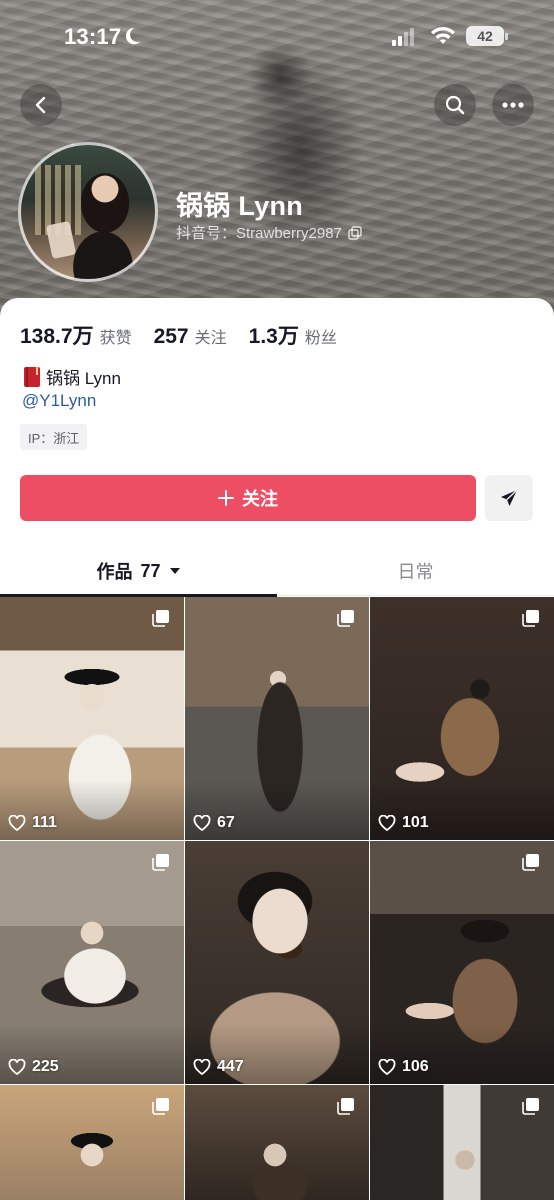  I want to click on display-name: 锅锅 Lynn, so click(240, 206).